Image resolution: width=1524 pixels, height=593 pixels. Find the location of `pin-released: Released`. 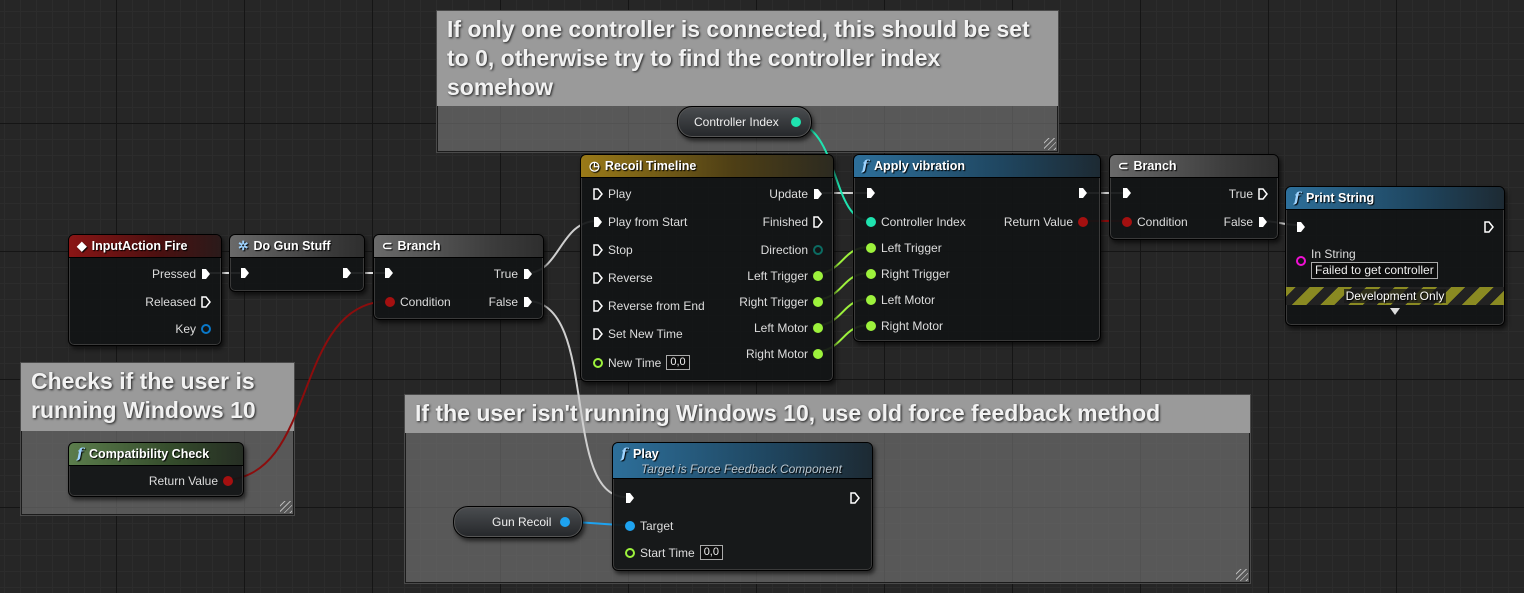

pin-released: Released is located at coordinates (178, 302).